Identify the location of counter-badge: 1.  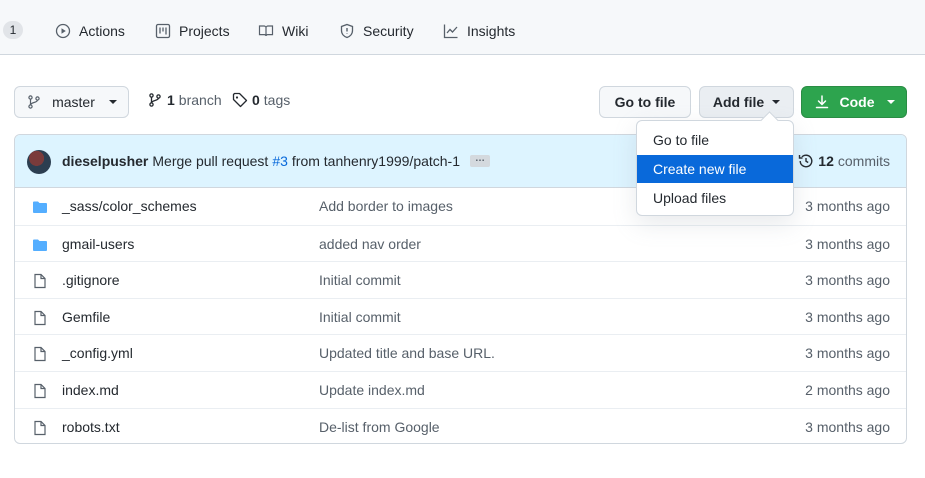
(13, 30).